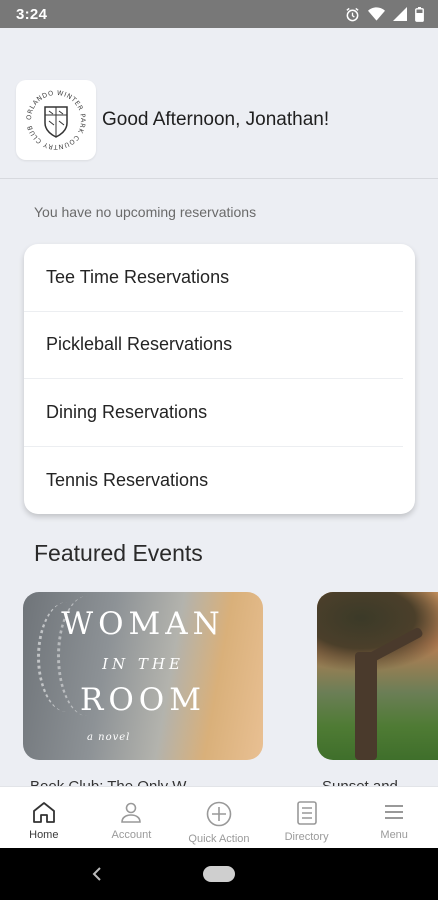  Describe the element at coordinates (219, 814) in the screenshot. I see `plus-circle-icon` at that location.